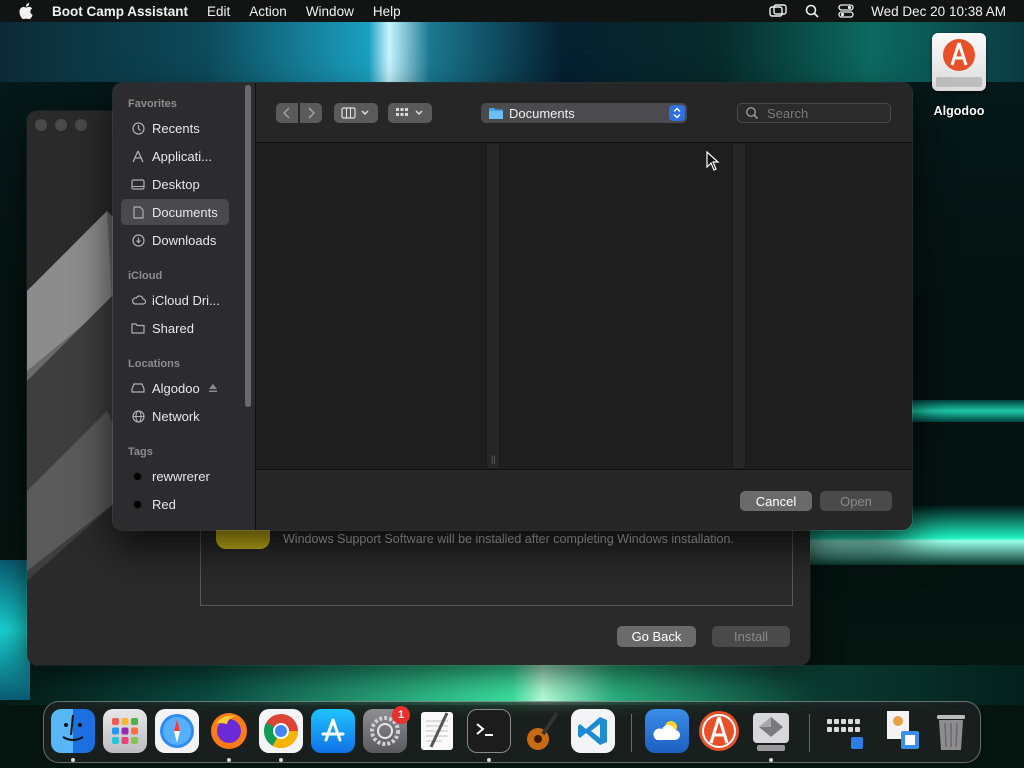  I want to click on sidebar-header-locations: Locations, so click(154, 364).